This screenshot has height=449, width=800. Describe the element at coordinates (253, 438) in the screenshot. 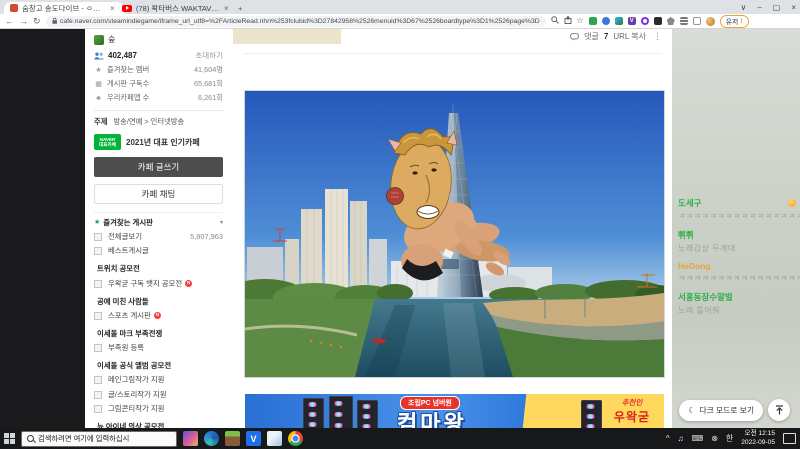

I see `v-app-icon: V` at that location.